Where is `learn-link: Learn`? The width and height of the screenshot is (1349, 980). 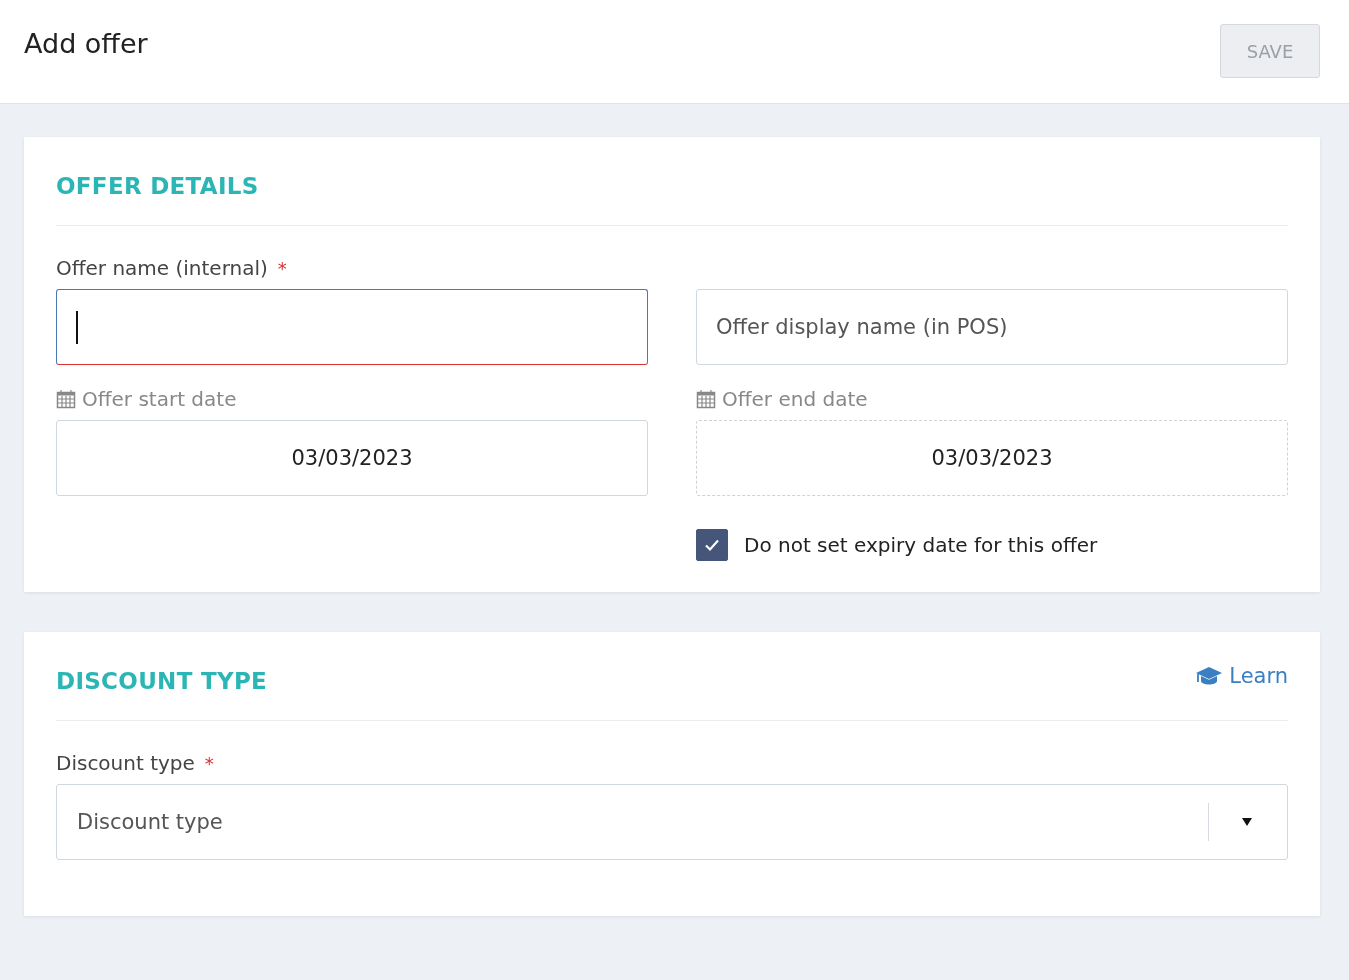
learn-link: Learn is located at coordinates (1241, 676).